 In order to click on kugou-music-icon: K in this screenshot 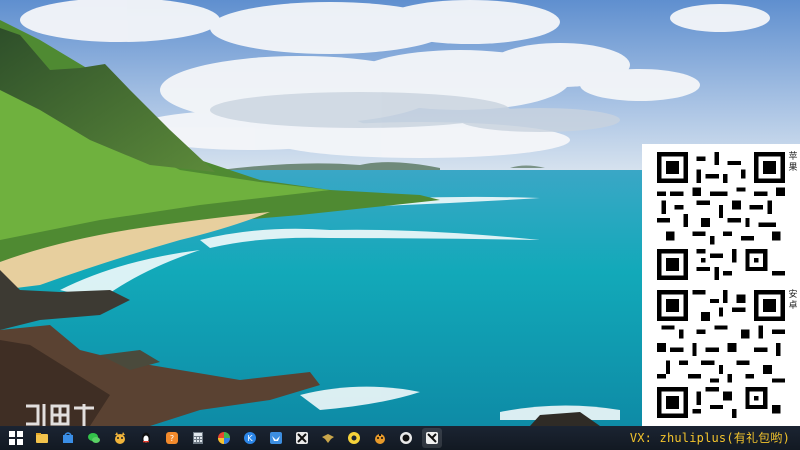, I will do `click(250, 438)`.